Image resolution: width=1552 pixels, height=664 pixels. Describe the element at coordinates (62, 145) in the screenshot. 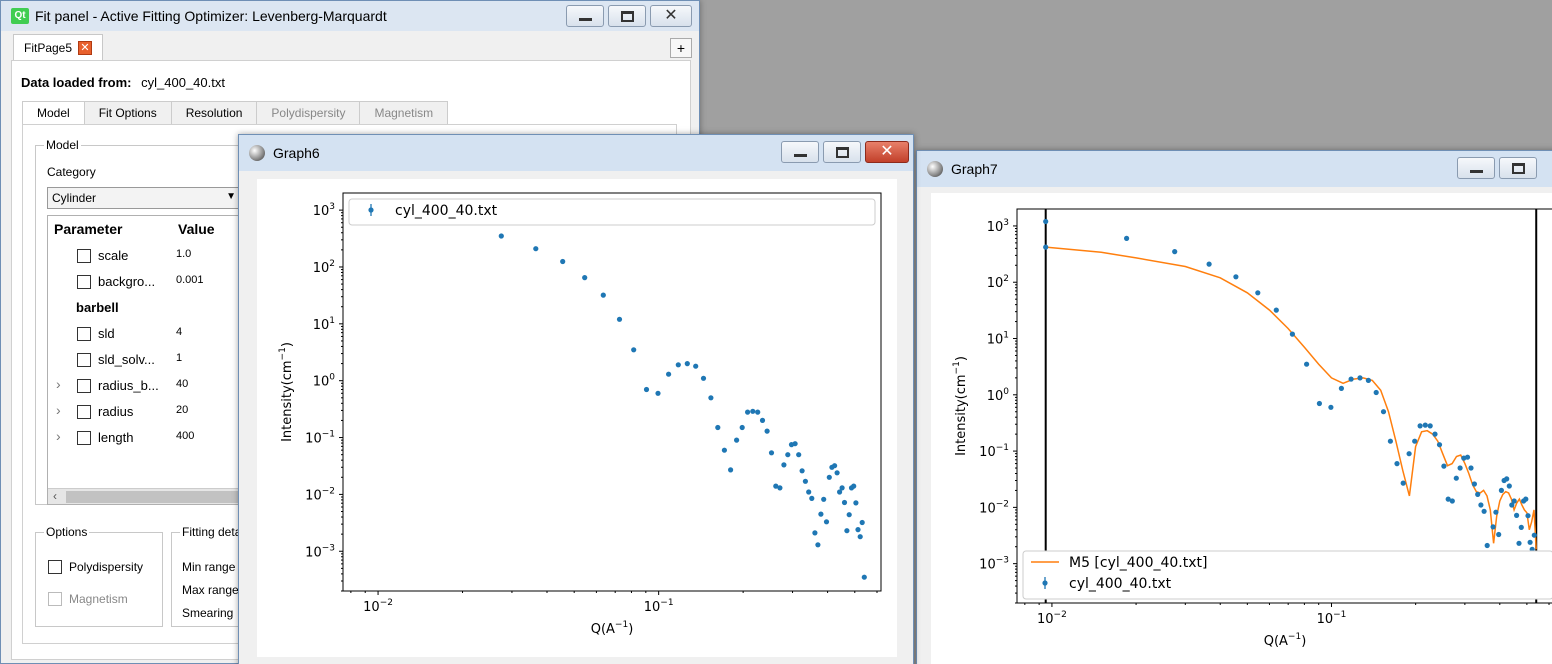

I see `model-group-label: Model` at that location.